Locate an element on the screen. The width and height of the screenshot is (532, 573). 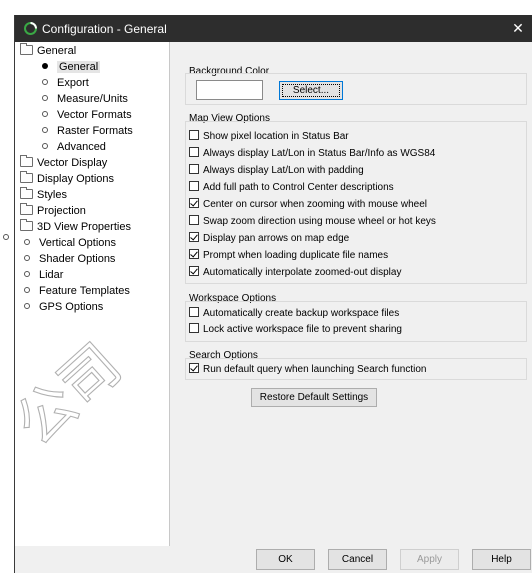
tree-item-3d-view-properties: 3D View Properties is located at coordinates (75, 227).